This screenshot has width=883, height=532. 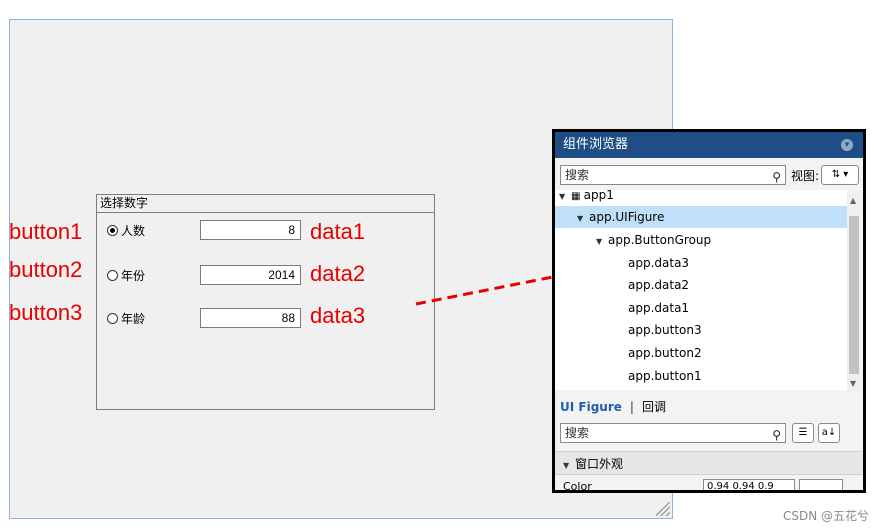 I want to click on tree-item-label: app1, so click(x=598, y=196).